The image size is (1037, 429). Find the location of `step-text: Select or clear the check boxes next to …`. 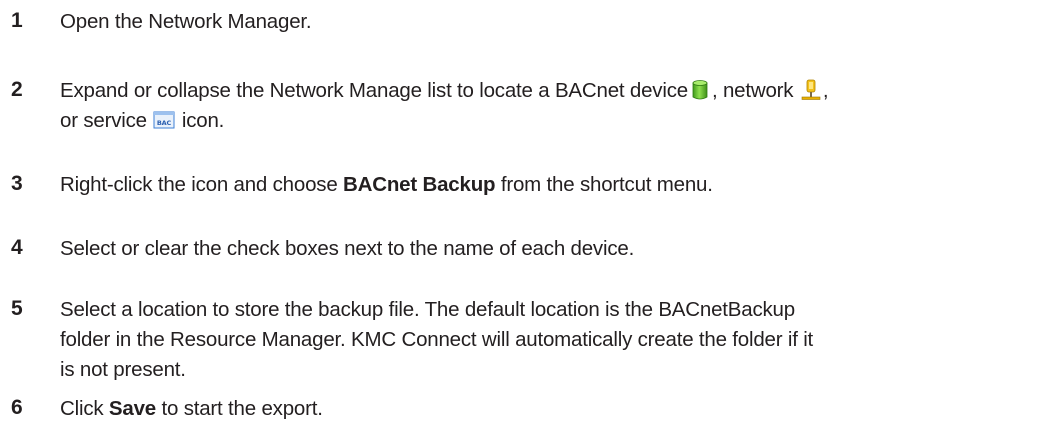

step-text: Select or clear the check boxes next to … is located at coordinates (540, 249).